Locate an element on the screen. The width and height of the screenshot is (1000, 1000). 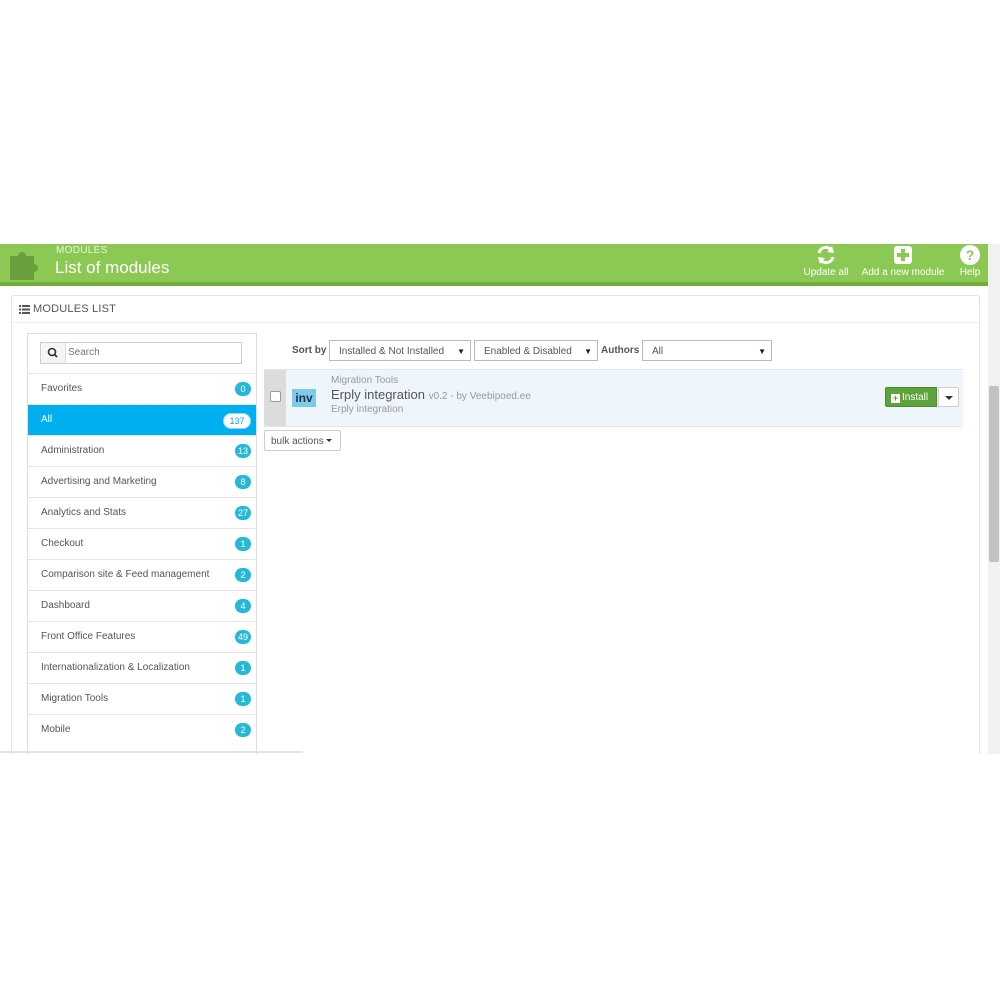
install-dropdown-toggle is located at coordinates (948, 397).